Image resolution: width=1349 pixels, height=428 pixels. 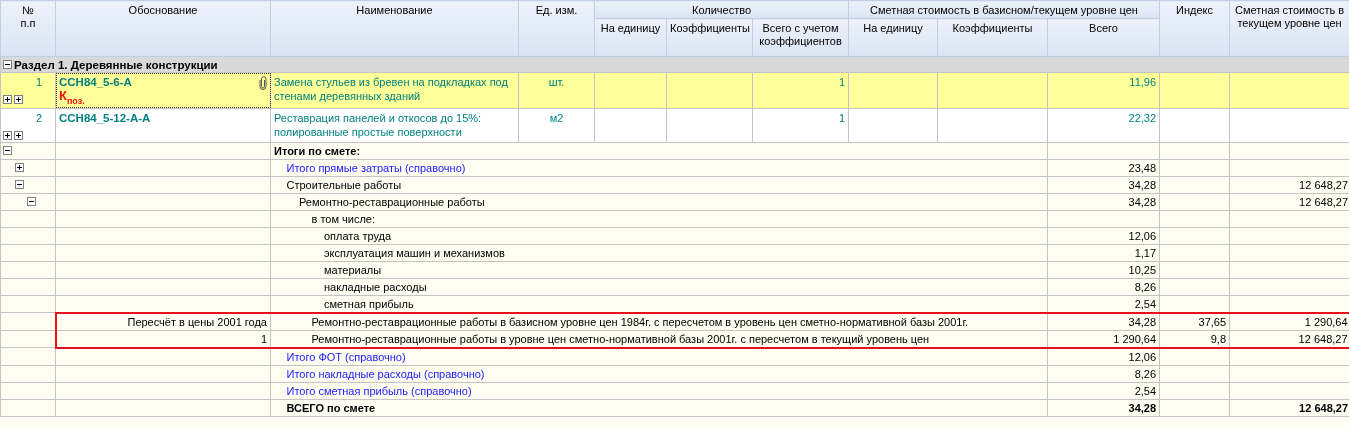 I want to click on table-cell: Ремонтно-реставрационные работы в уровне цен сметно-нормативной базы 2001г. с пересчетом в текущий уровень цен, so click(x=620, y=338).